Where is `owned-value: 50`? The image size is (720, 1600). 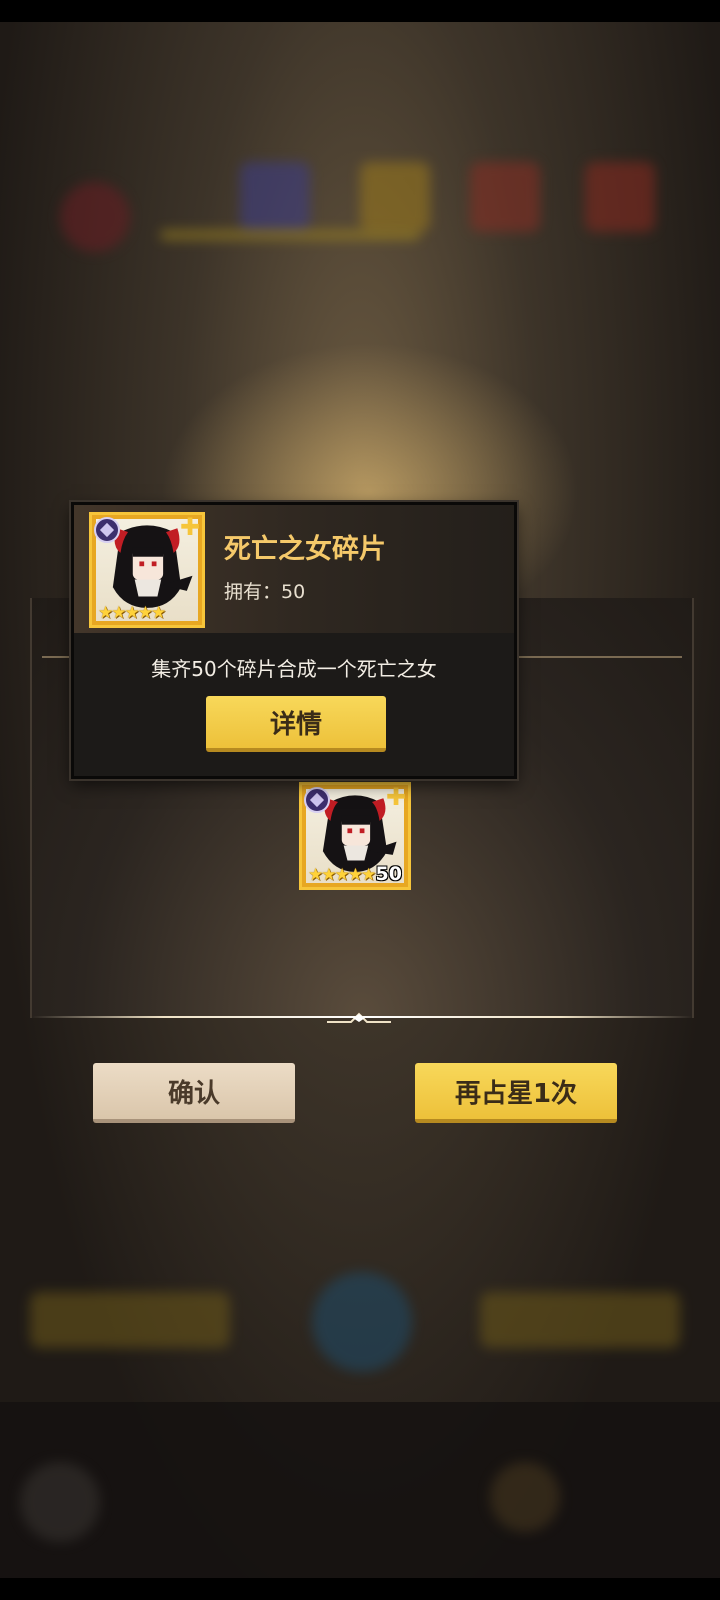
owned-value: 50 is located at coordinates (293, 592).